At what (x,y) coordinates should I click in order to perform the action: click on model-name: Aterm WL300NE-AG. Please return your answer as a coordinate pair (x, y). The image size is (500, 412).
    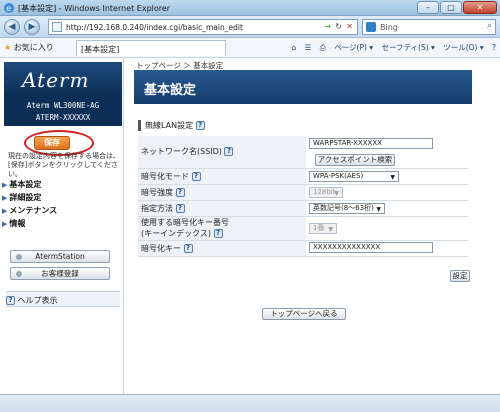
    Looking at the image, I should click on (63, 105).